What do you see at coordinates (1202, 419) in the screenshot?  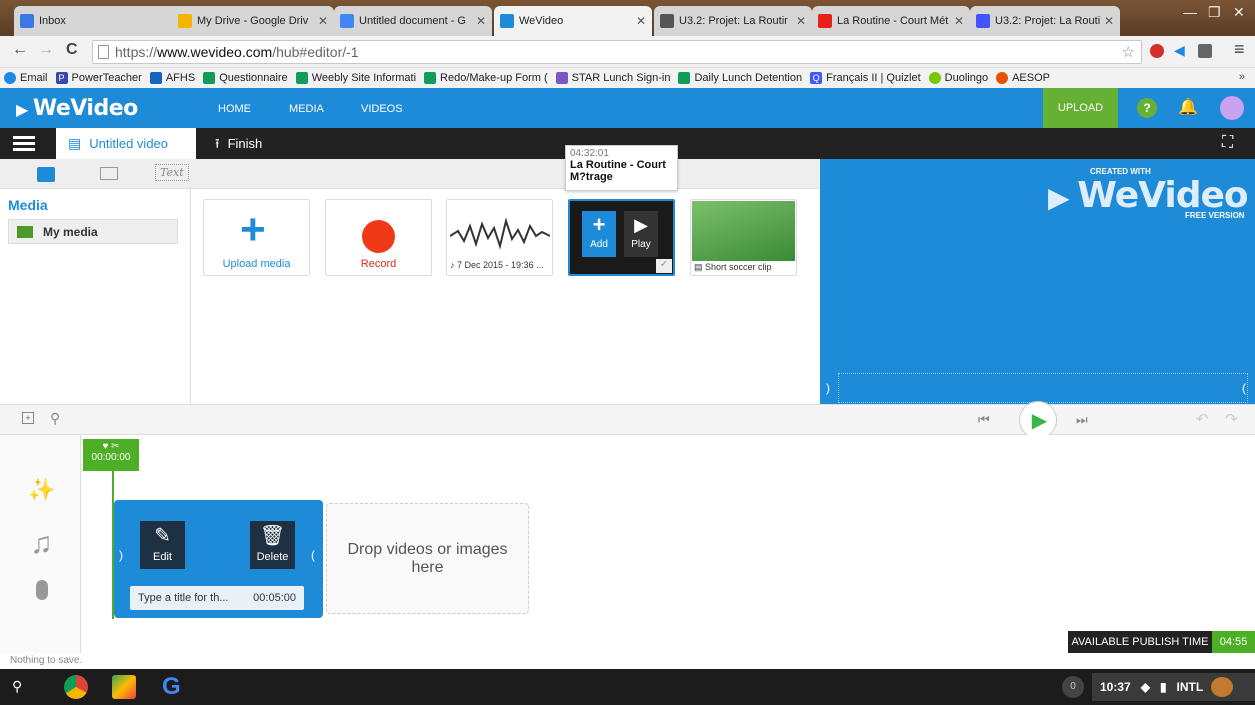 I see `undo-icon: ↶` at bounding box center [1202, 419].